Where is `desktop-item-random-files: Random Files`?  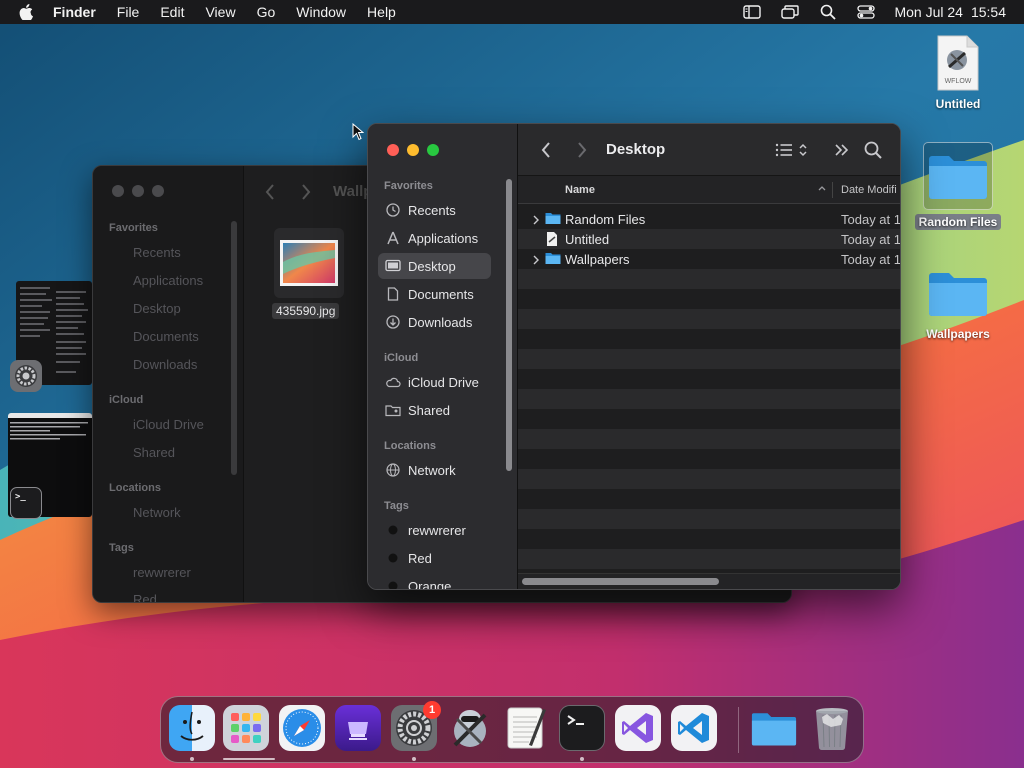
desktop-item-random-files: Random Files is located at coordinates (958, 186).